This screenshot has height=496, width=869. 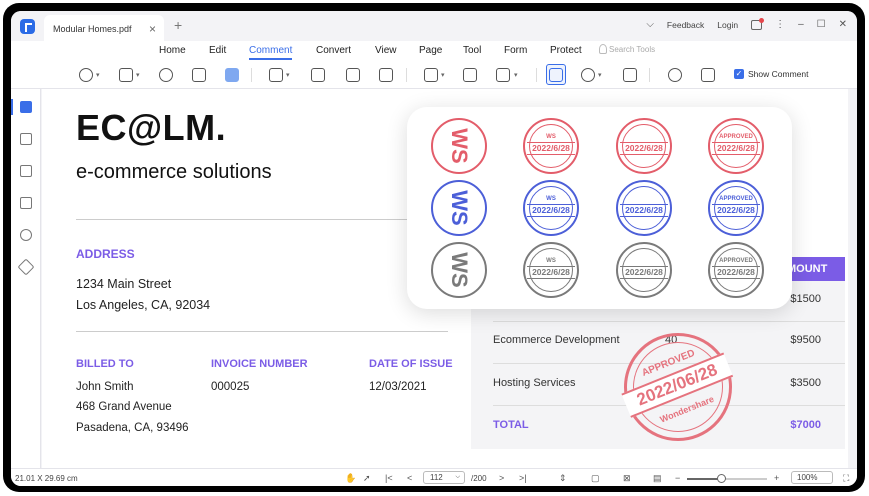 What do you see at coordinates (353, 75) in the screenshot?
I see `text-box-icon` at bounding box center [353, 75].